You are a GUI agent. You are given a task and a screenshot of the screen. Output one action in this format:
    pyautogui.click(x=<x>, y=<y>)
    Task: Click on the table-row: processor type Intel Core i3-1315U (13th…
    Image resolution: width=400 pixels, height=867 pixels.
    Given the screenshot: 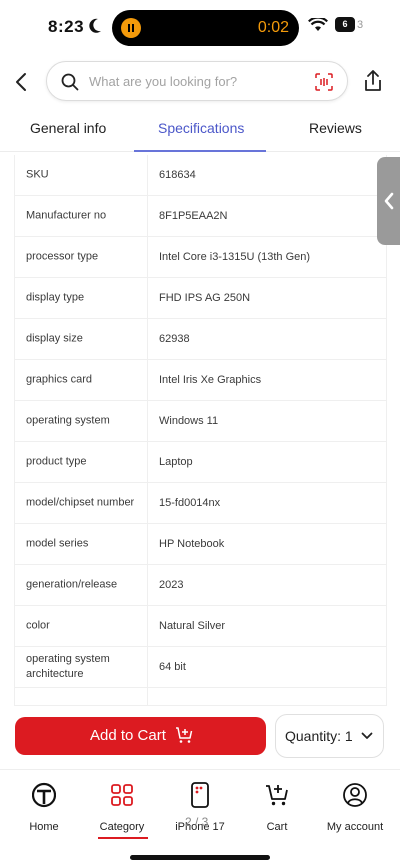 What is the action you would take?
    pyautogui.click(x=200, y=257)
    